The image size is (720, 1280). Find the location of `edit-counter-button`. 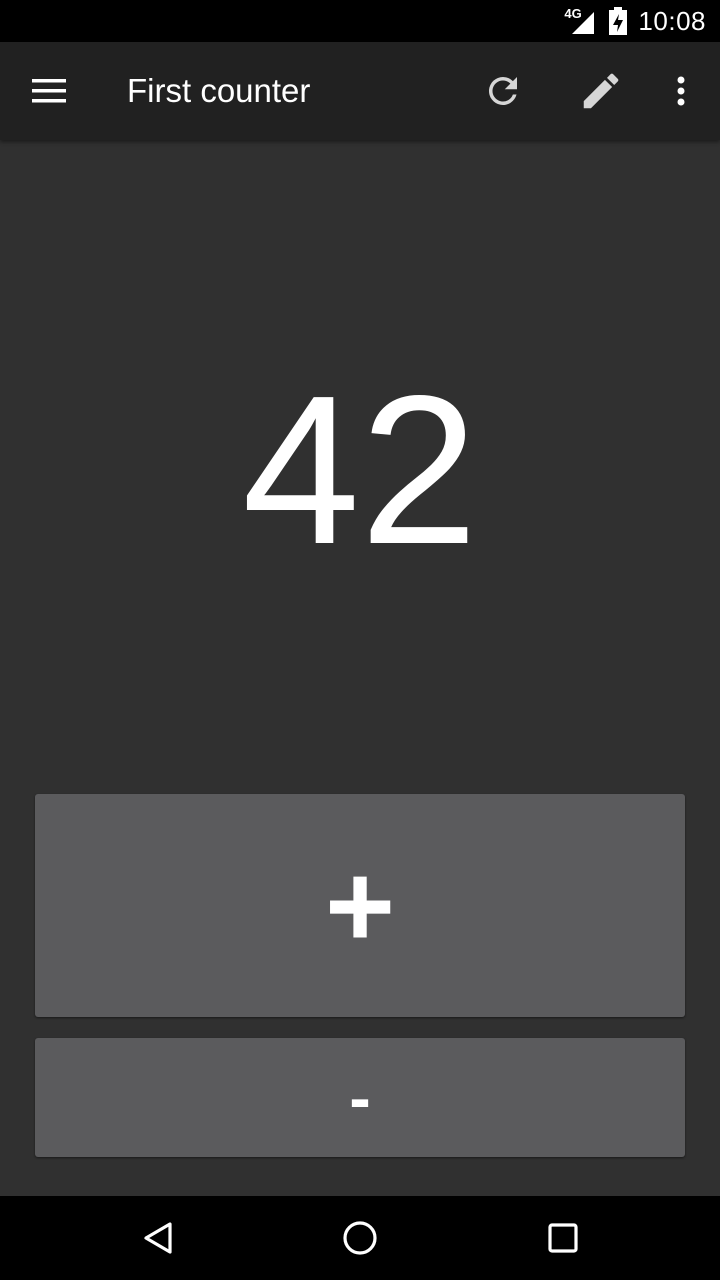

edit-counter-button is located at coordinates (601, 91).